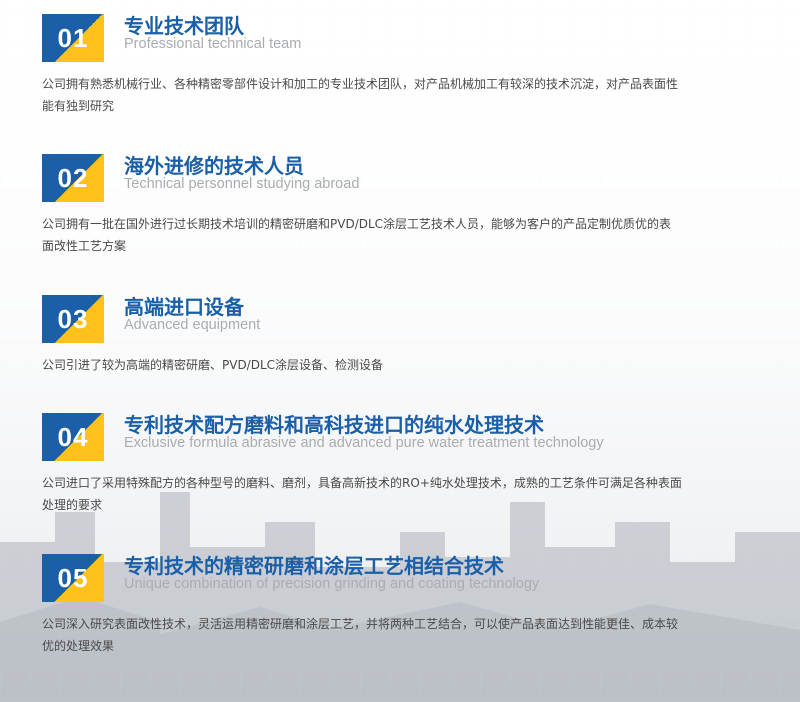 The image size is (800, 702). Describe the element at coordinates (73, 437) in the screenshot. I see `number-badge: 04` at that location.